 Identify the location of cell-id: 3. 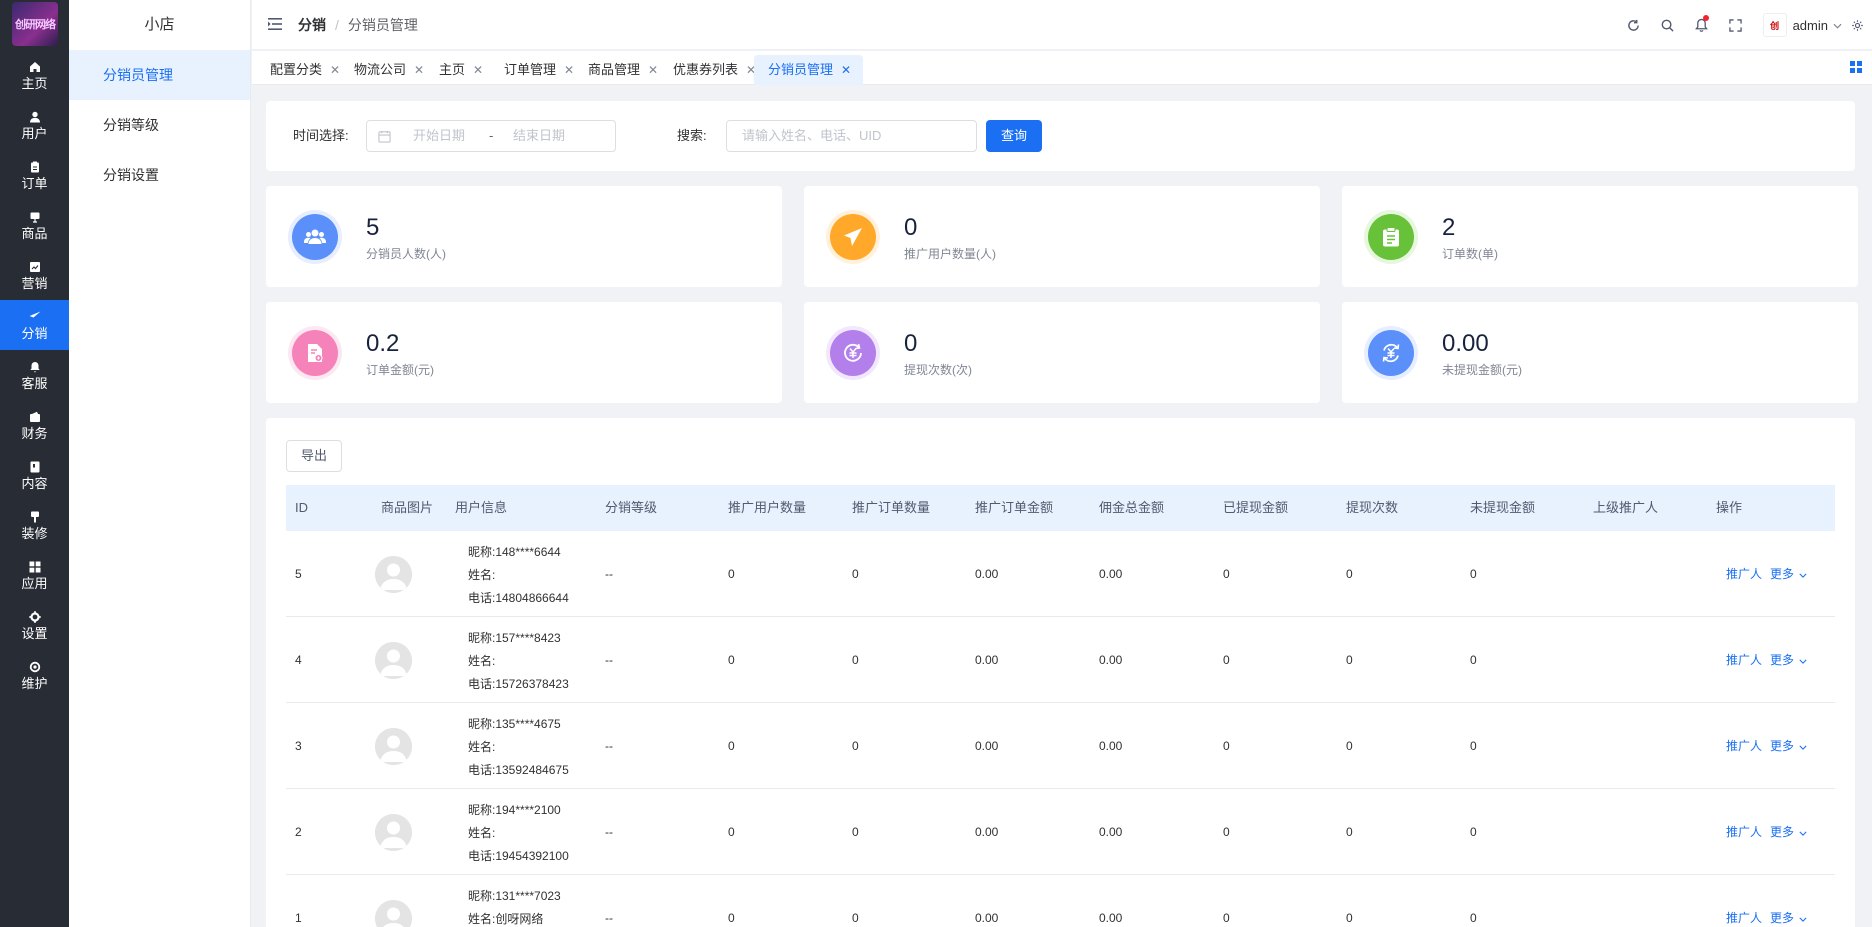
(298, 746).